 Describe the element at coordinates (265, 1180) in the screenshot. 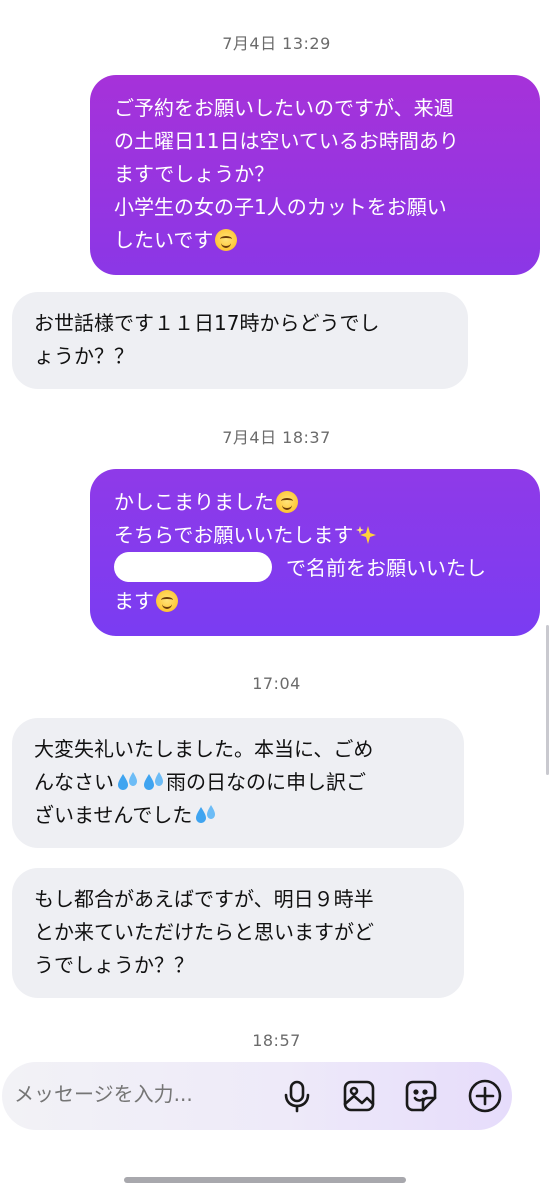

I see `home-indicator` at that location.